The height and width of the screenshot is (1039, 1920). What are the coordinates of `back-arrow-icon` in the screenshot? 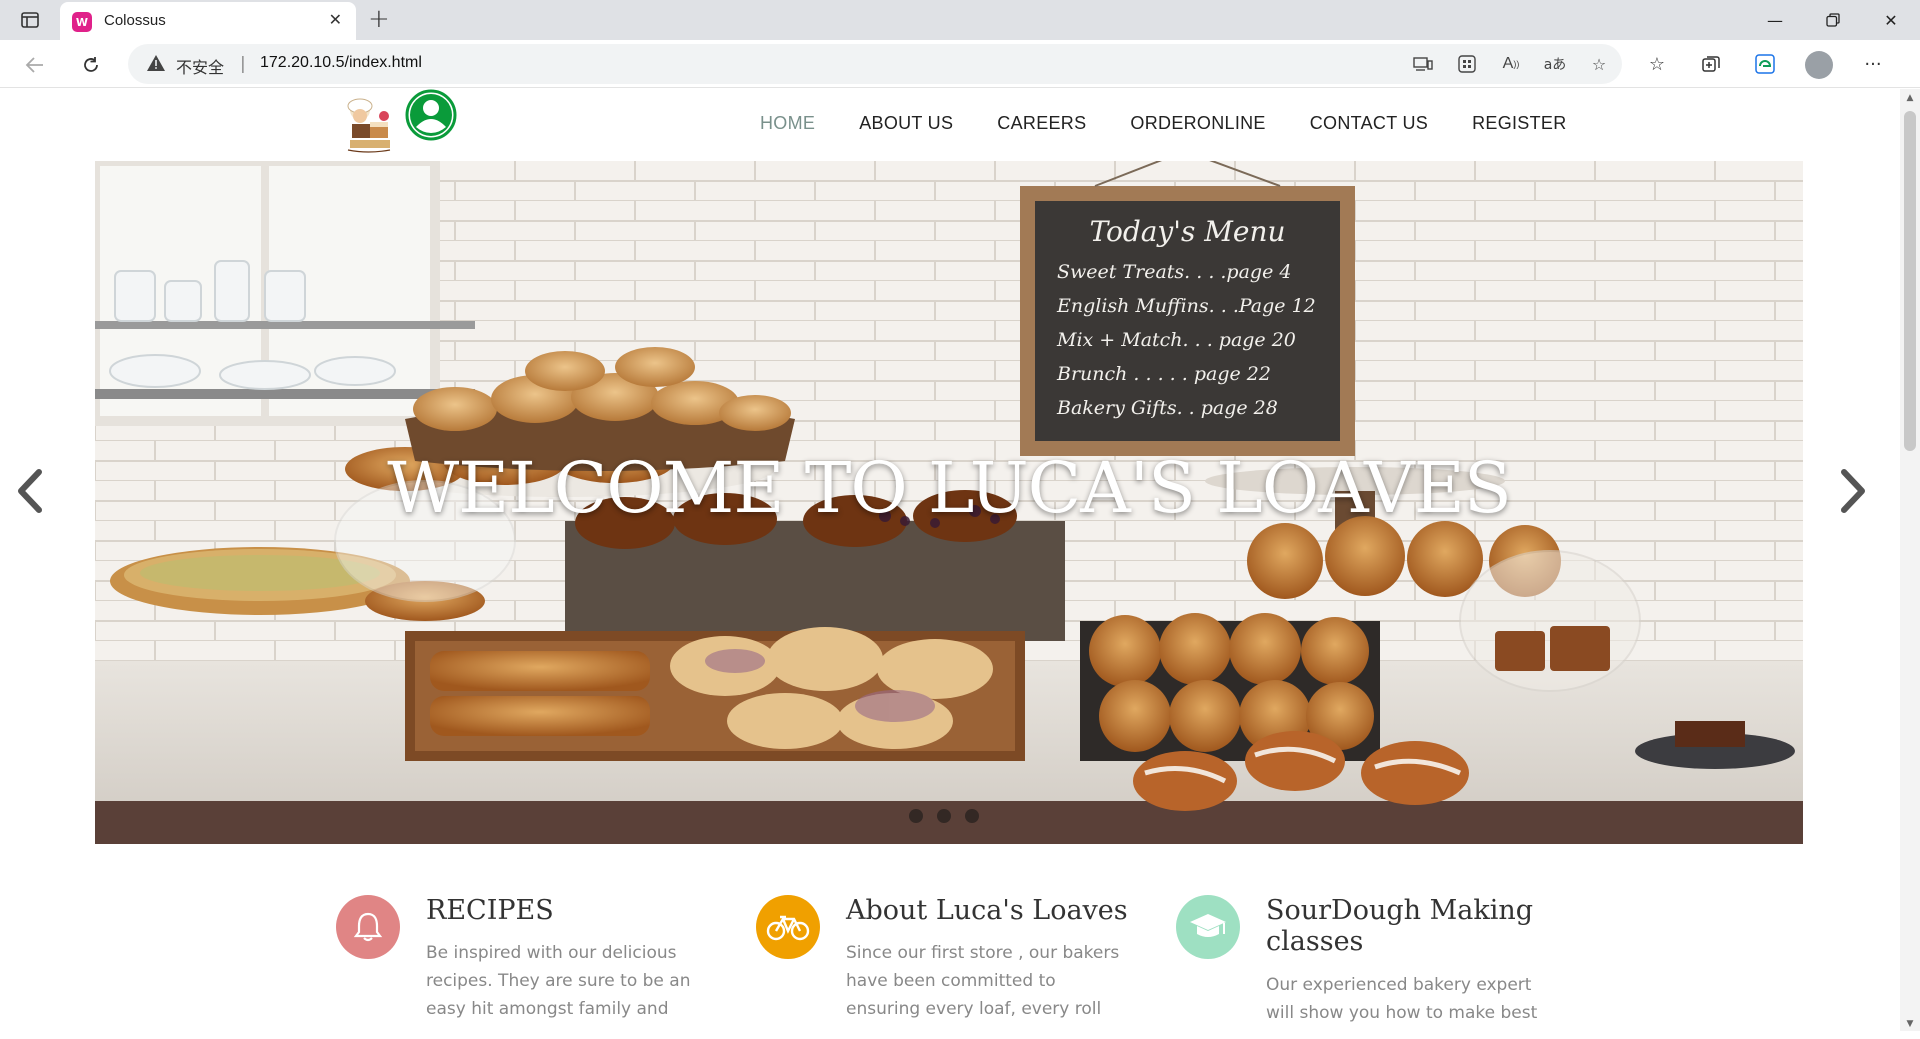 It's located at (35, 65).